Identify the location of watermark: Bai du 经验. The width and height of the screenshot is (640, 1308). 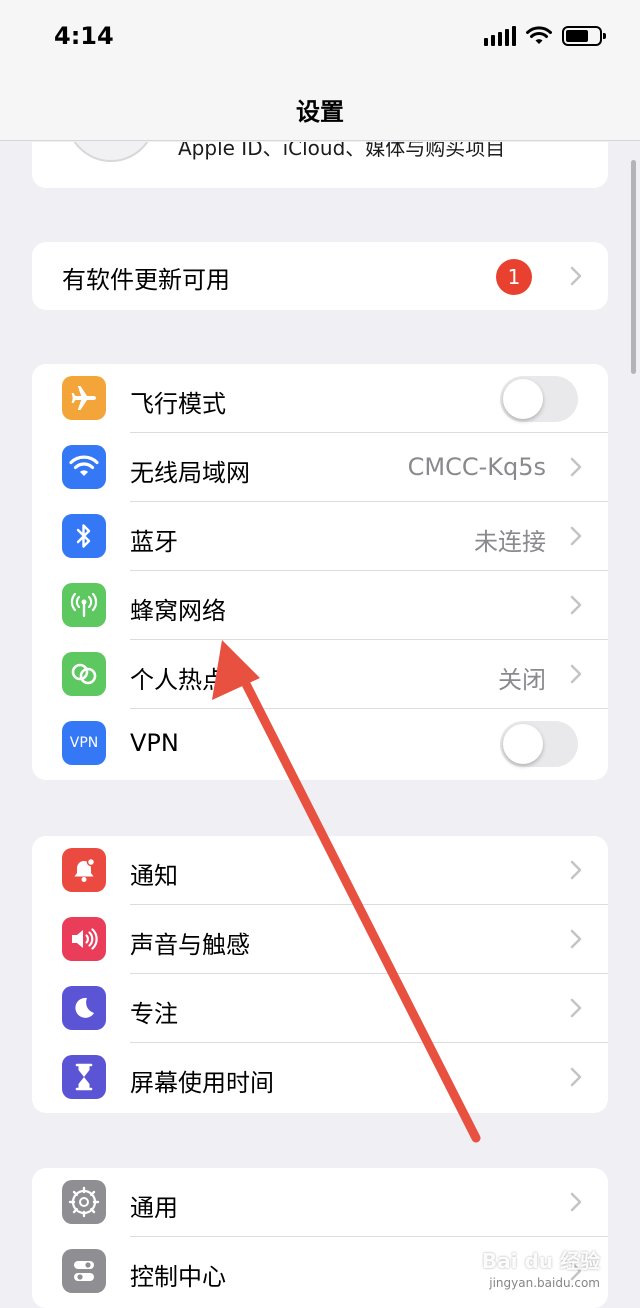
(540, 1261).